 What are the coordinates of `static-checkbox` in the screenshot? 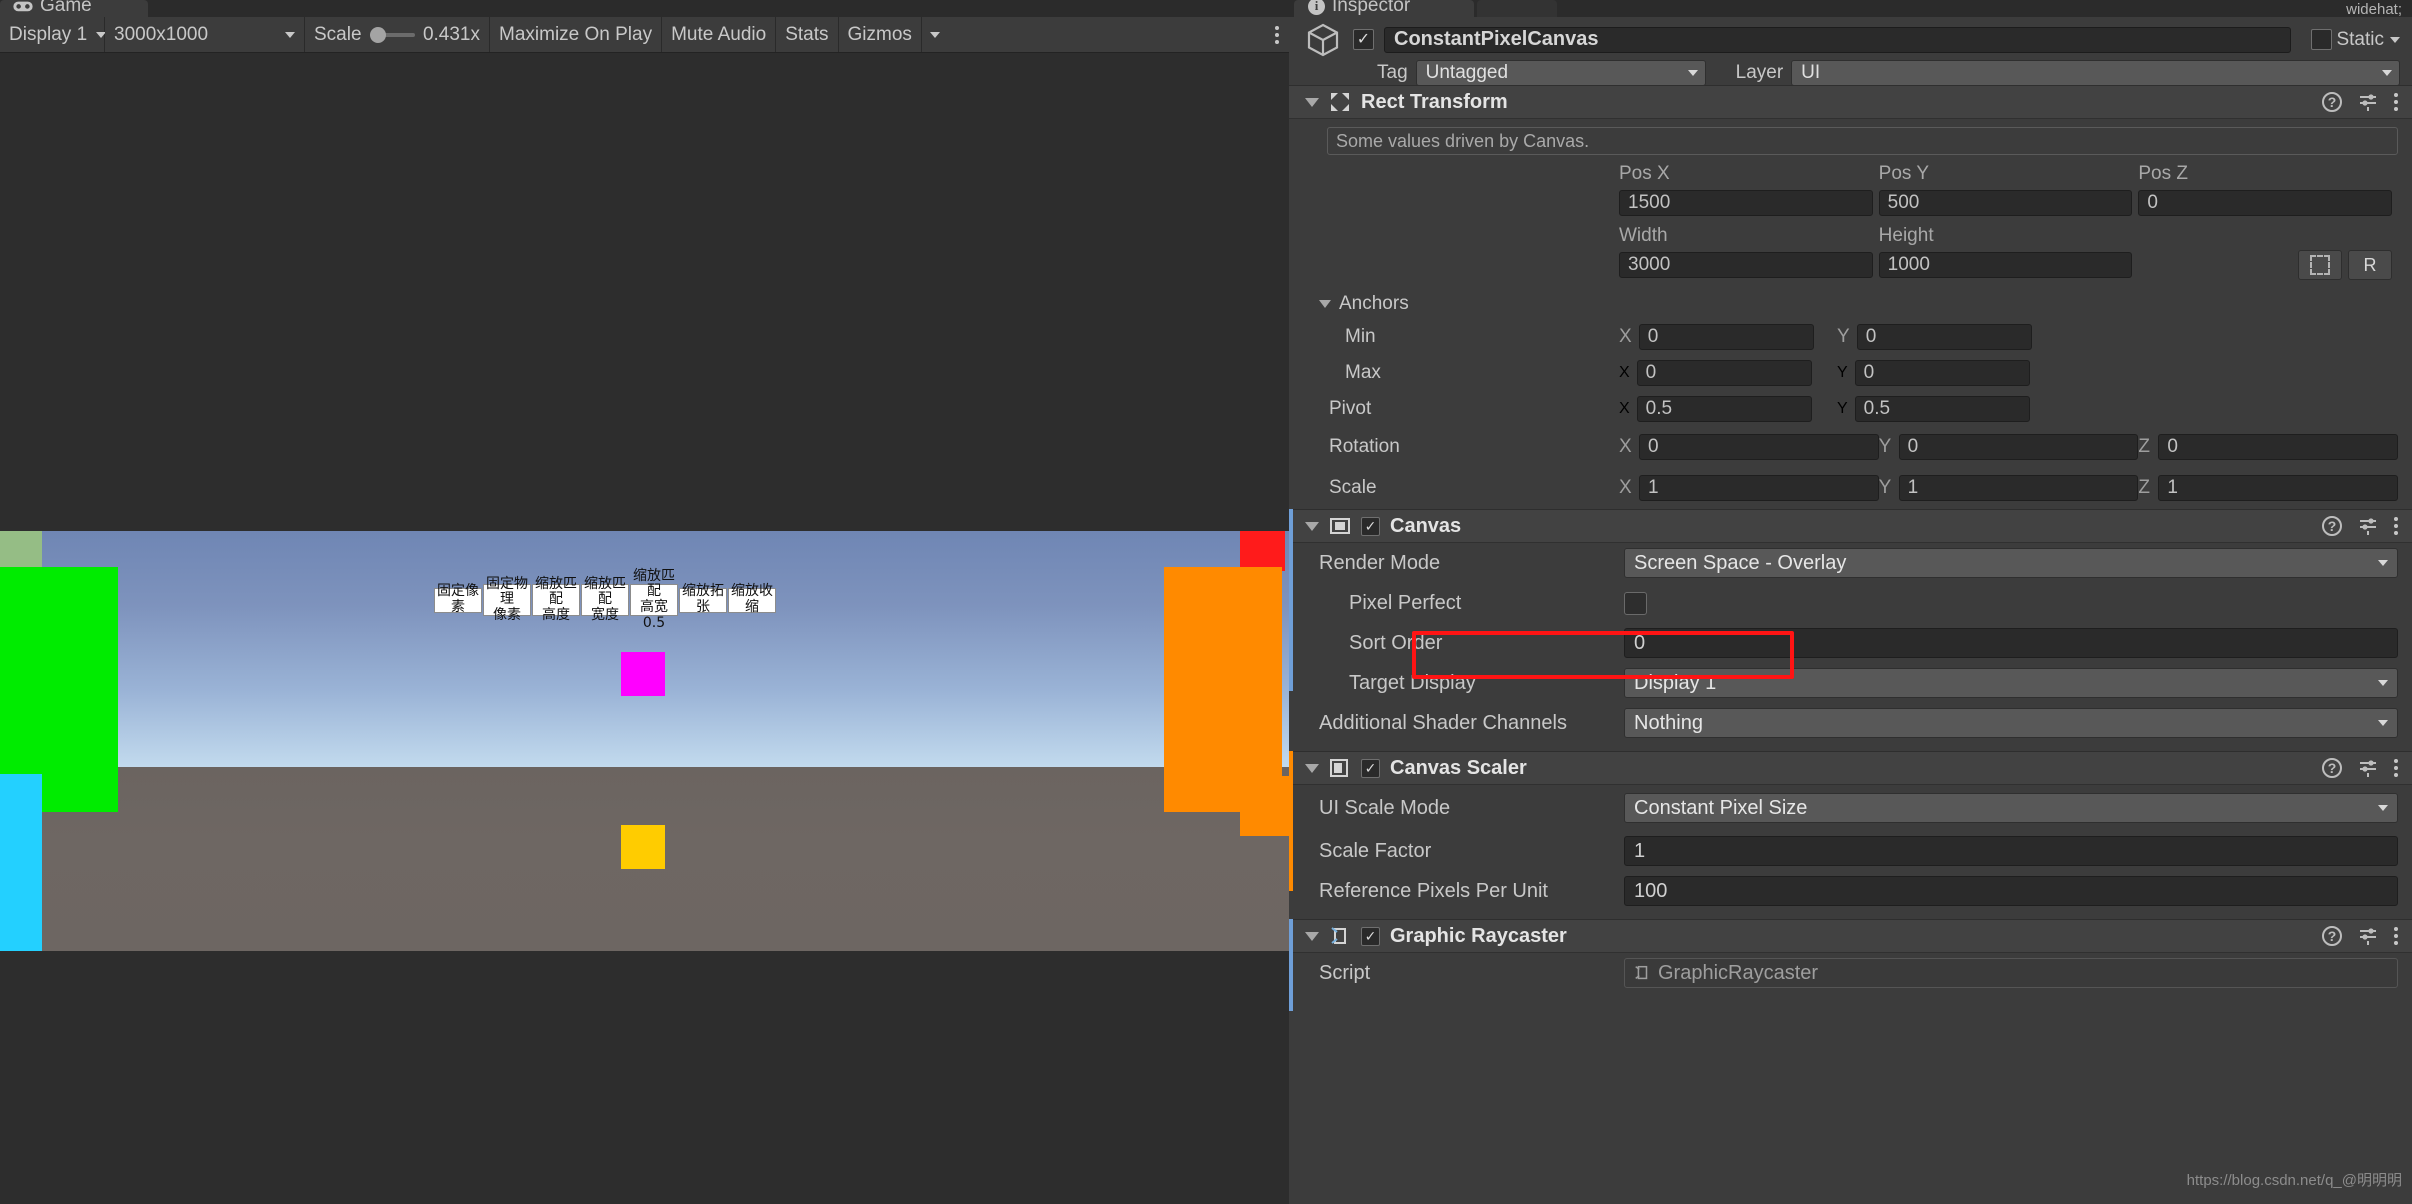 It's located at (2322, 39).